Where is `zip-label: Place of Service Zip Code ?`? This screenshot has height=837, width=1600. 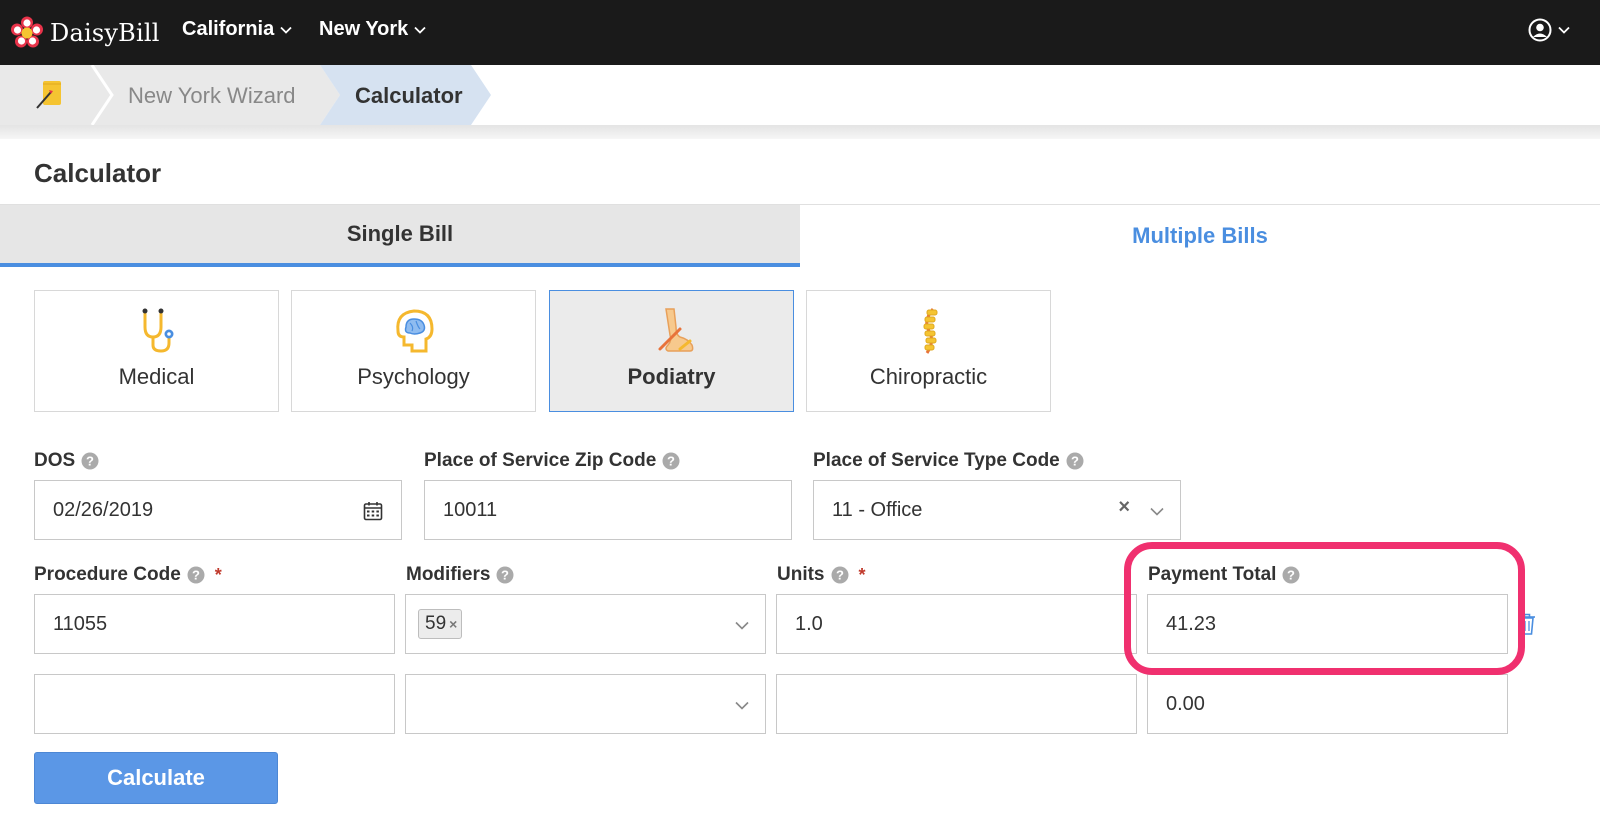
zip-label: Place of Service Zip Code ? is located at coordinates (552, 461).